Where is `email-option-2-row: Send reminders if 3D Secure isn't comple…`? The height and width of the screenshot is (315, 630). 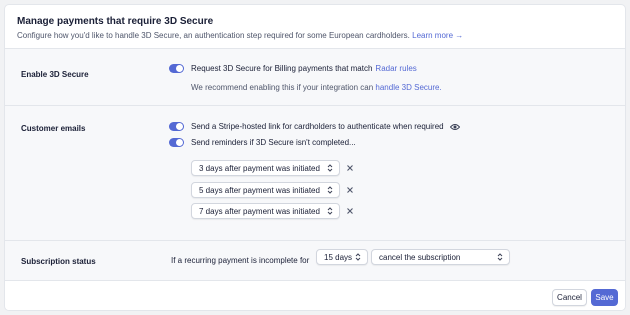 email-option-2-row: Send reminders if 3D Secure isn't comple… is located at coordinates (262, 142).